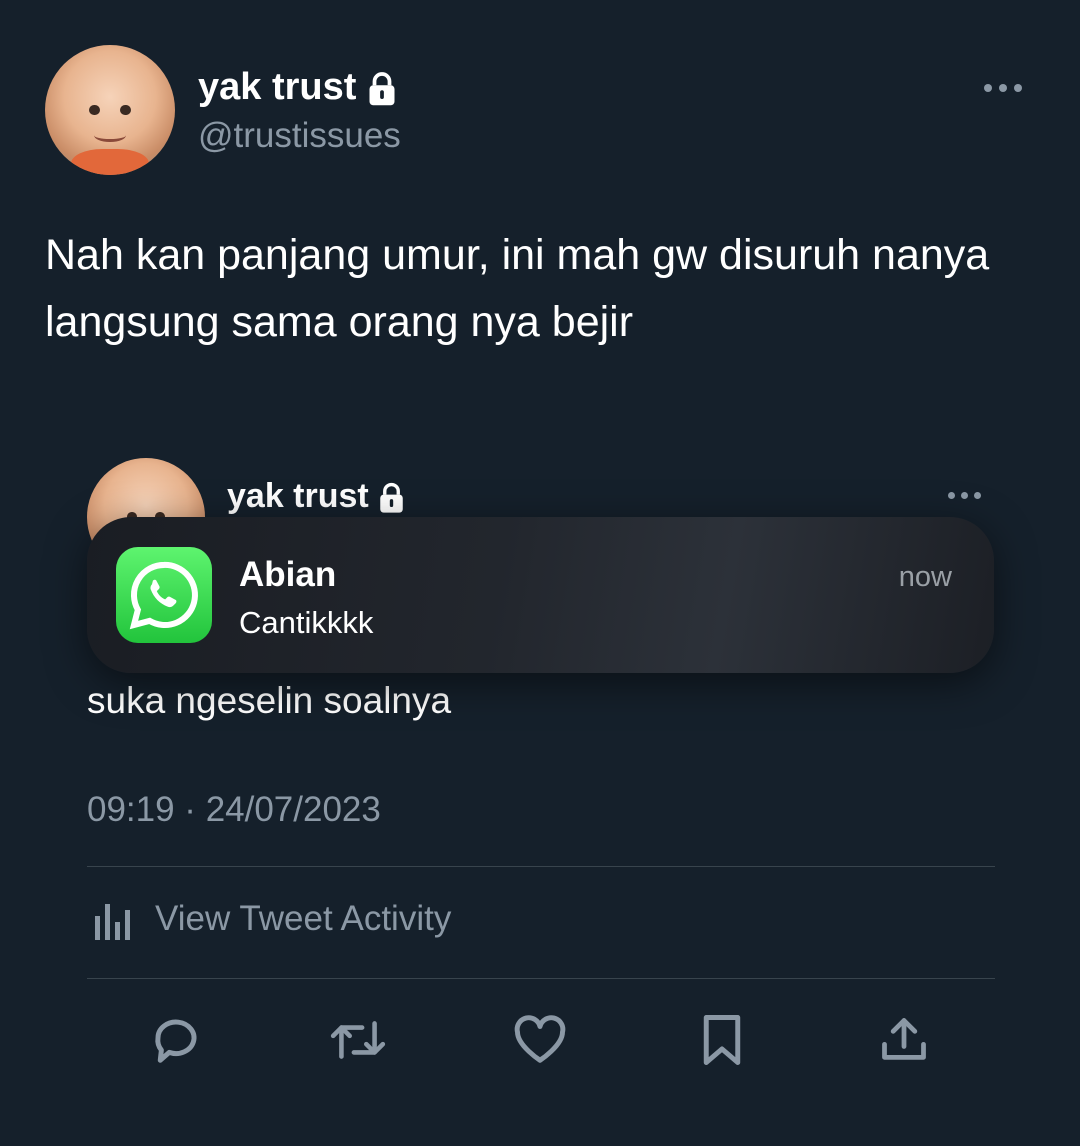 This screenshot has height=1146, width=1080. Describe the element at coordinates (298, 496) in the screenshot. I see `quoted-author-name-text: yak trust` at that location.